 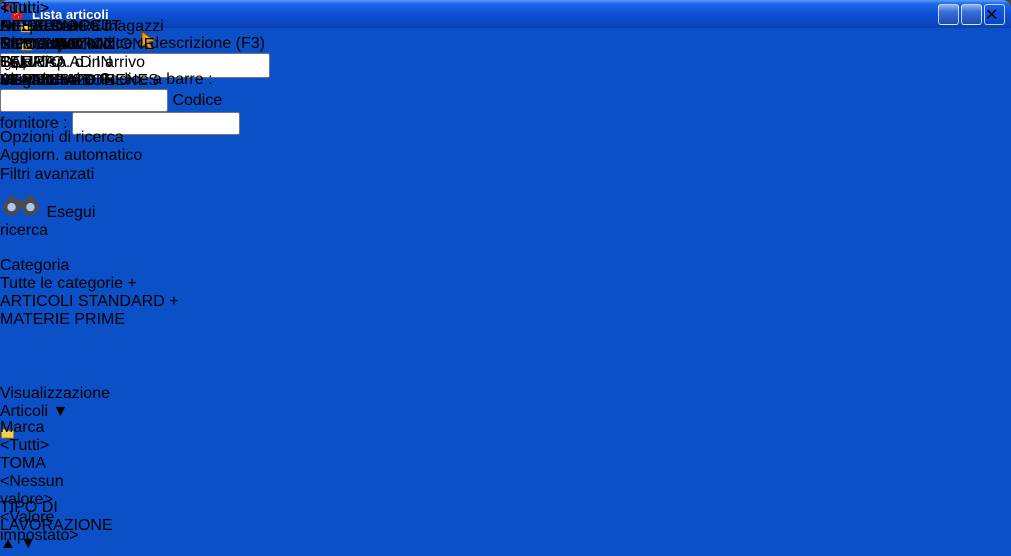 I want to click on list-item: NESSUNO, so click(x=498, y=27).